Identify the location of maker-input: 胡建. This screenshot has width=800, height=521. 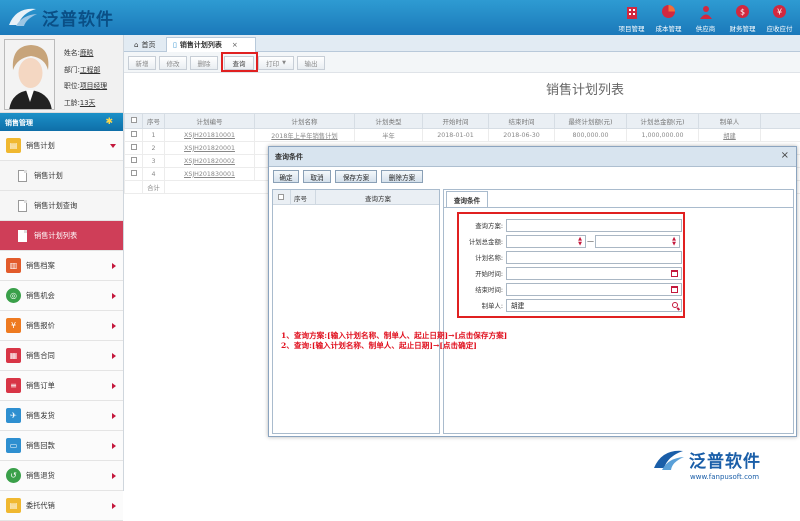
(594, 305).